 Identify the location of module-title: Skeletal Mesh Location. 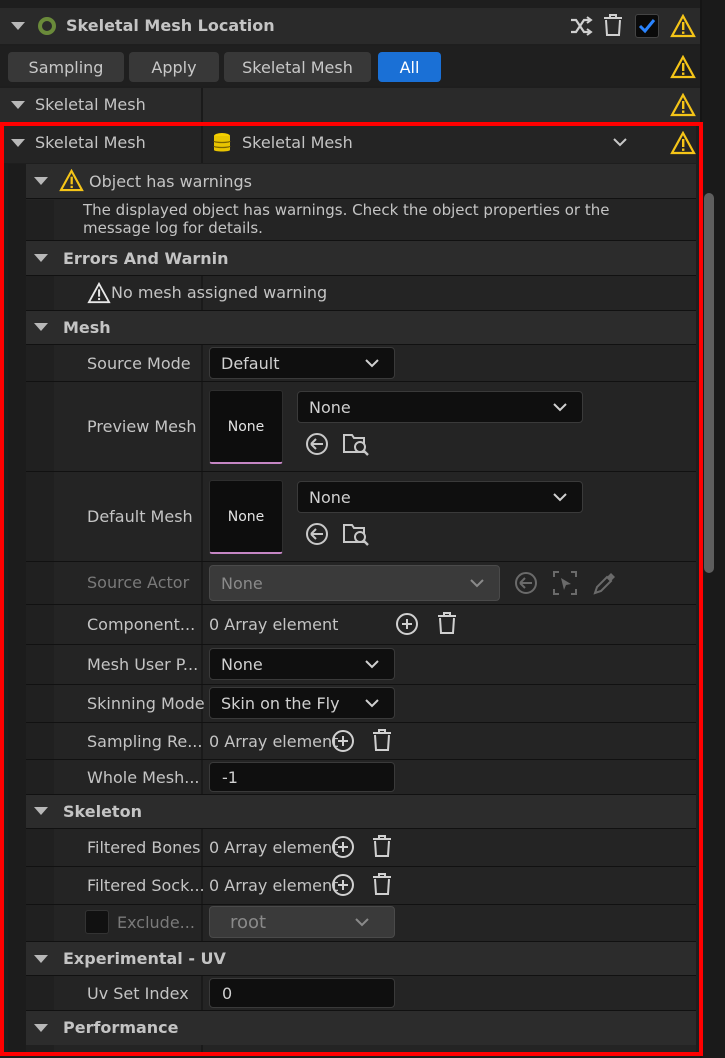
(170, 25).